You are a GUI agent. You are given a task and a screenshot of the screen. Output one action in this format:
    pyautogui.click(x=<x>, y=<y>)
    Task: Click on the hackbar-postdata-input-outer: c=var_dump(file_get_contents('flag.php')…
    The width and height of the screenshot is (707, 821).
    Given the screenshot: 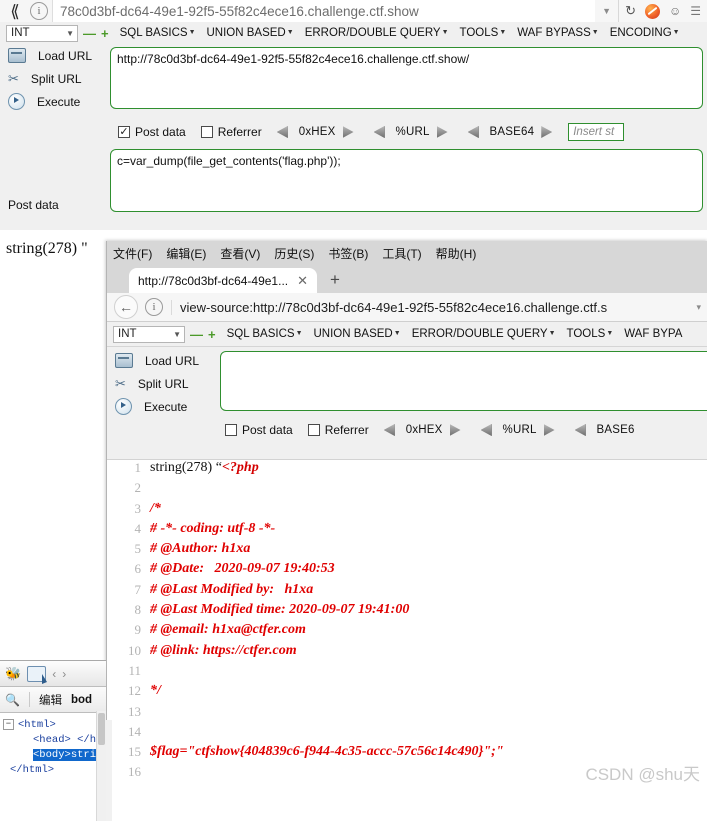 What is the action you would take?
    pyautogui.click(x=406, y=180)
    